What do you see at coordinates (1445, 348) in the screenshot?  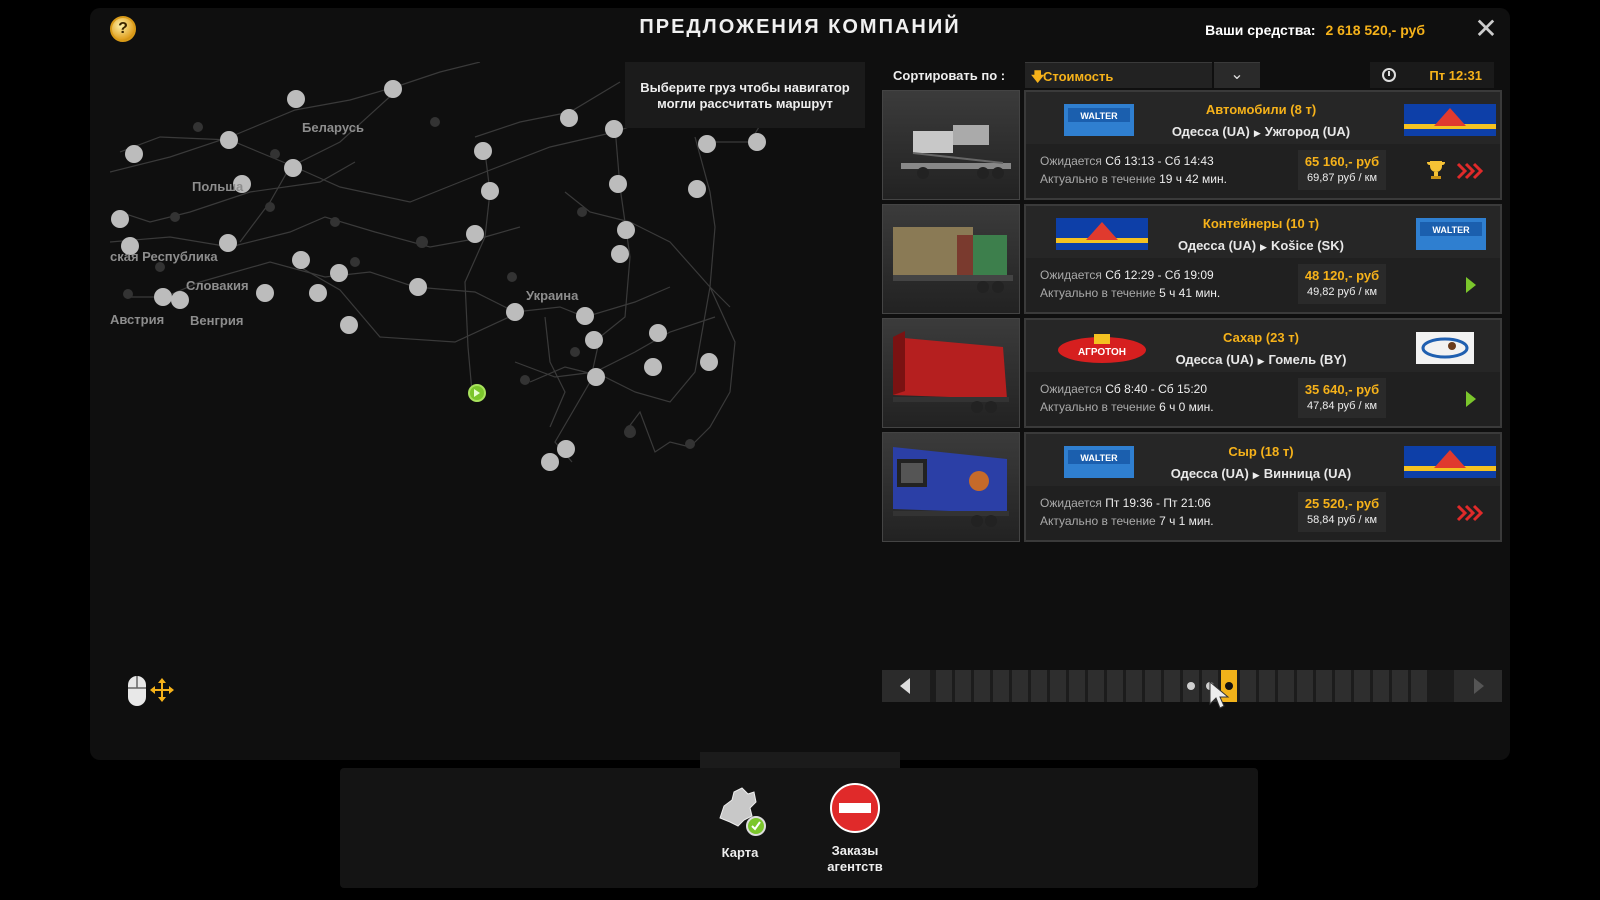 I see `client-logo` at bounding box center [1445, 348].